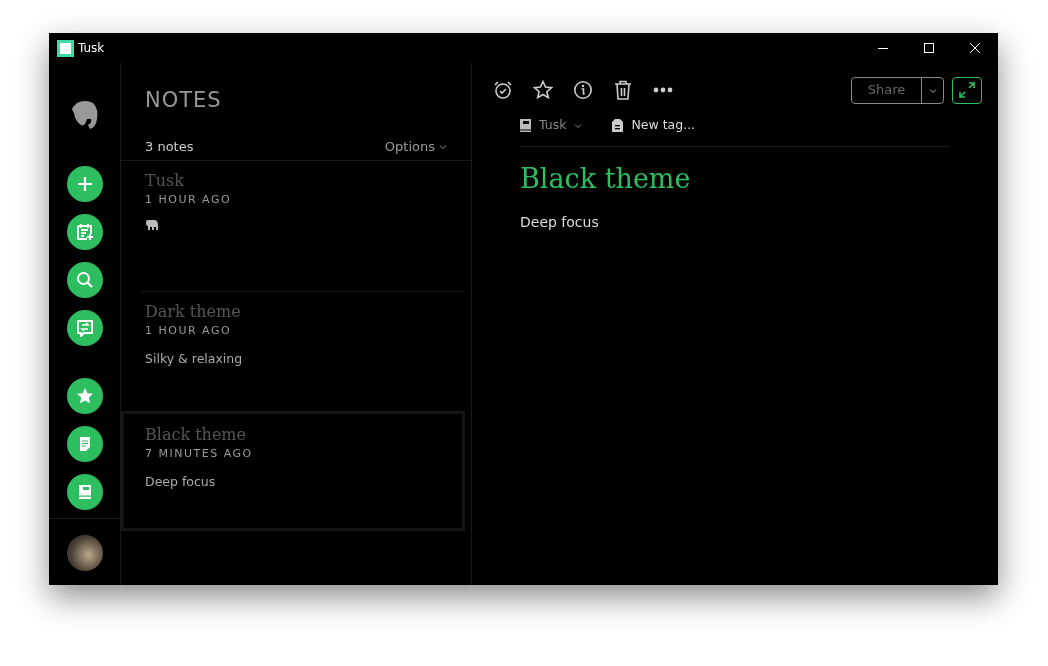 The image size is (1048, 666). What do you see at coordinates (735, 222) in the screenshot?
I see `note-body: Deep focus` at bounding box center [735, 222].